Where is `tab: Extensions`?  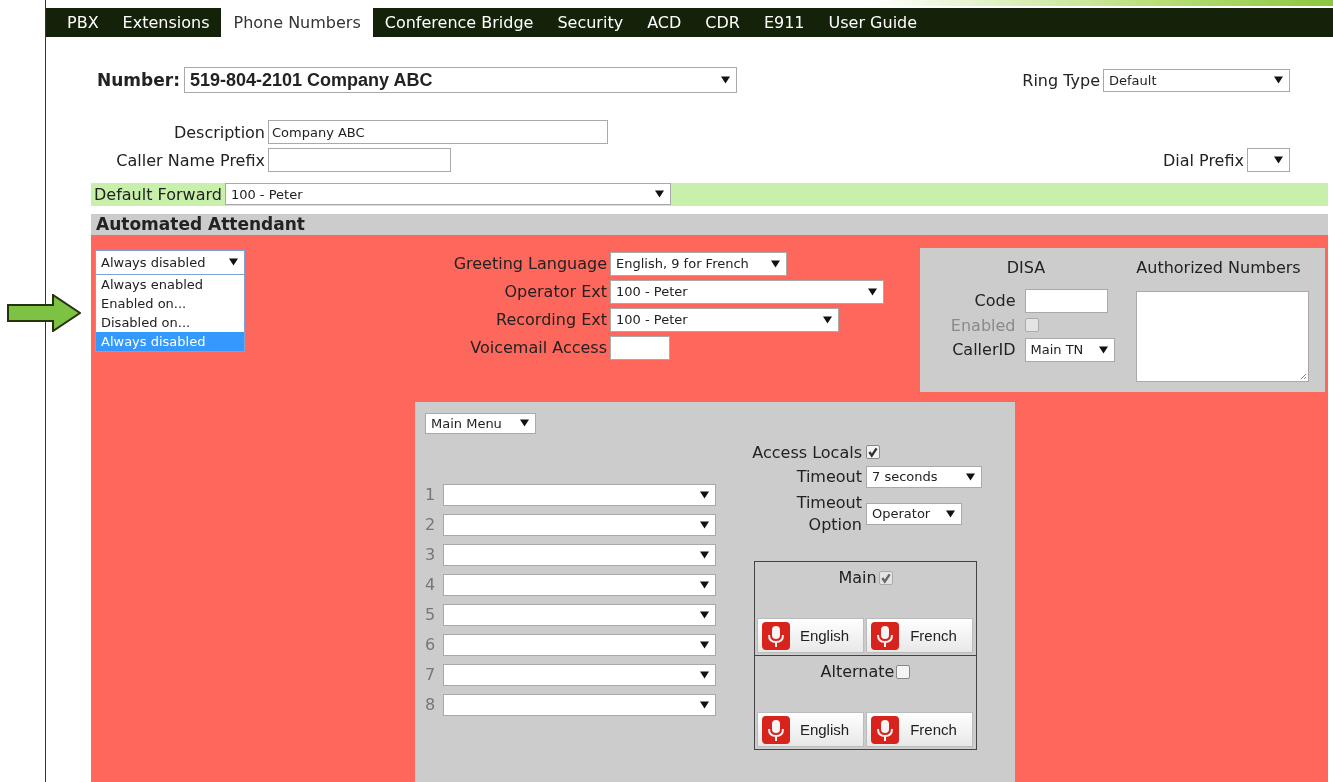
tab: Extensions is located at coordinates (166, 23).